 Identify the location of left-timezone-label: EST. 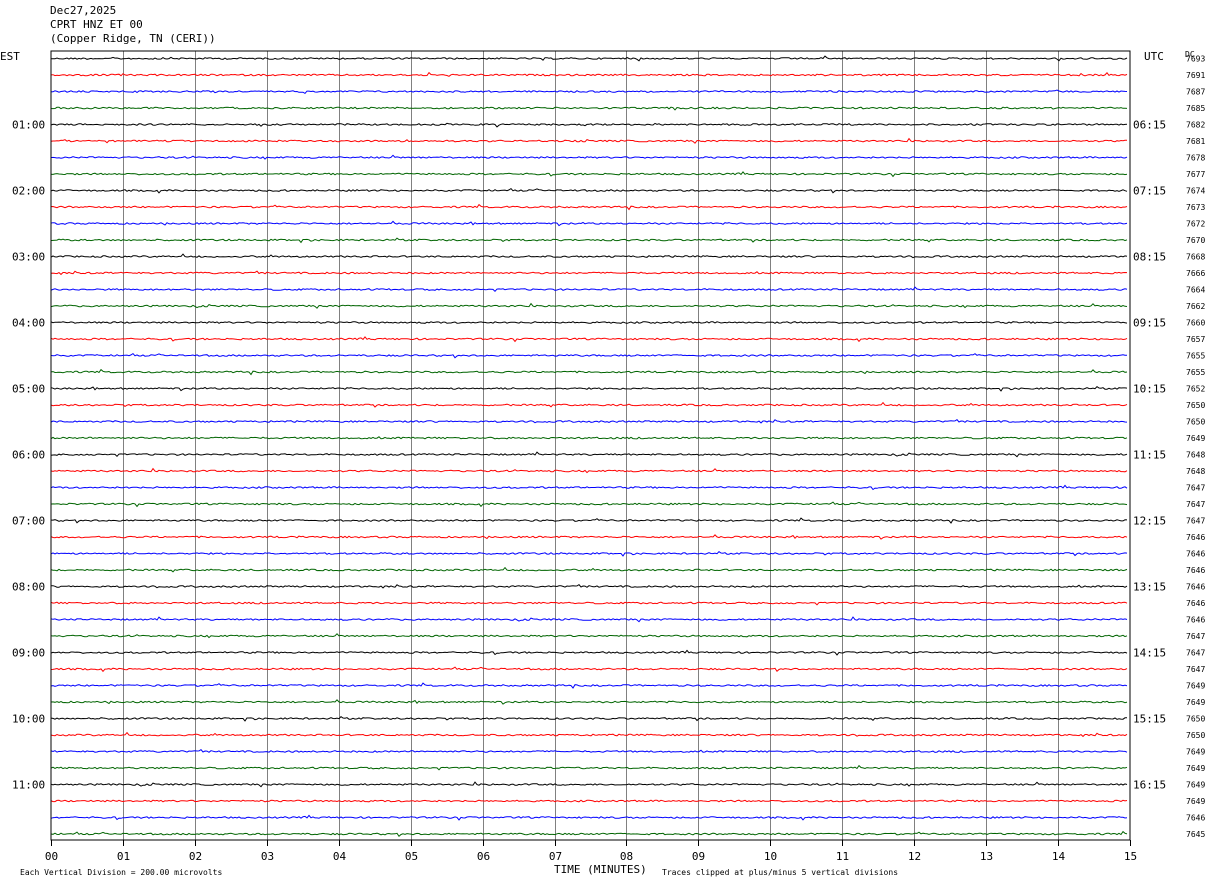
(10, 56).